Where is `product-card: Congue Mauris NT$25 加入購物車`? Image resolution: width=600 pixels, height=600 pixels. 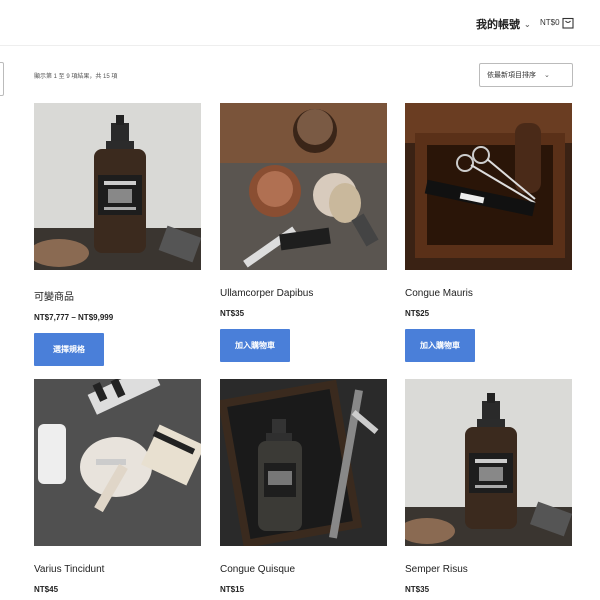 product-card: Congue Mauris NT$25 加入購物車 is located at coordinates (488, 232).